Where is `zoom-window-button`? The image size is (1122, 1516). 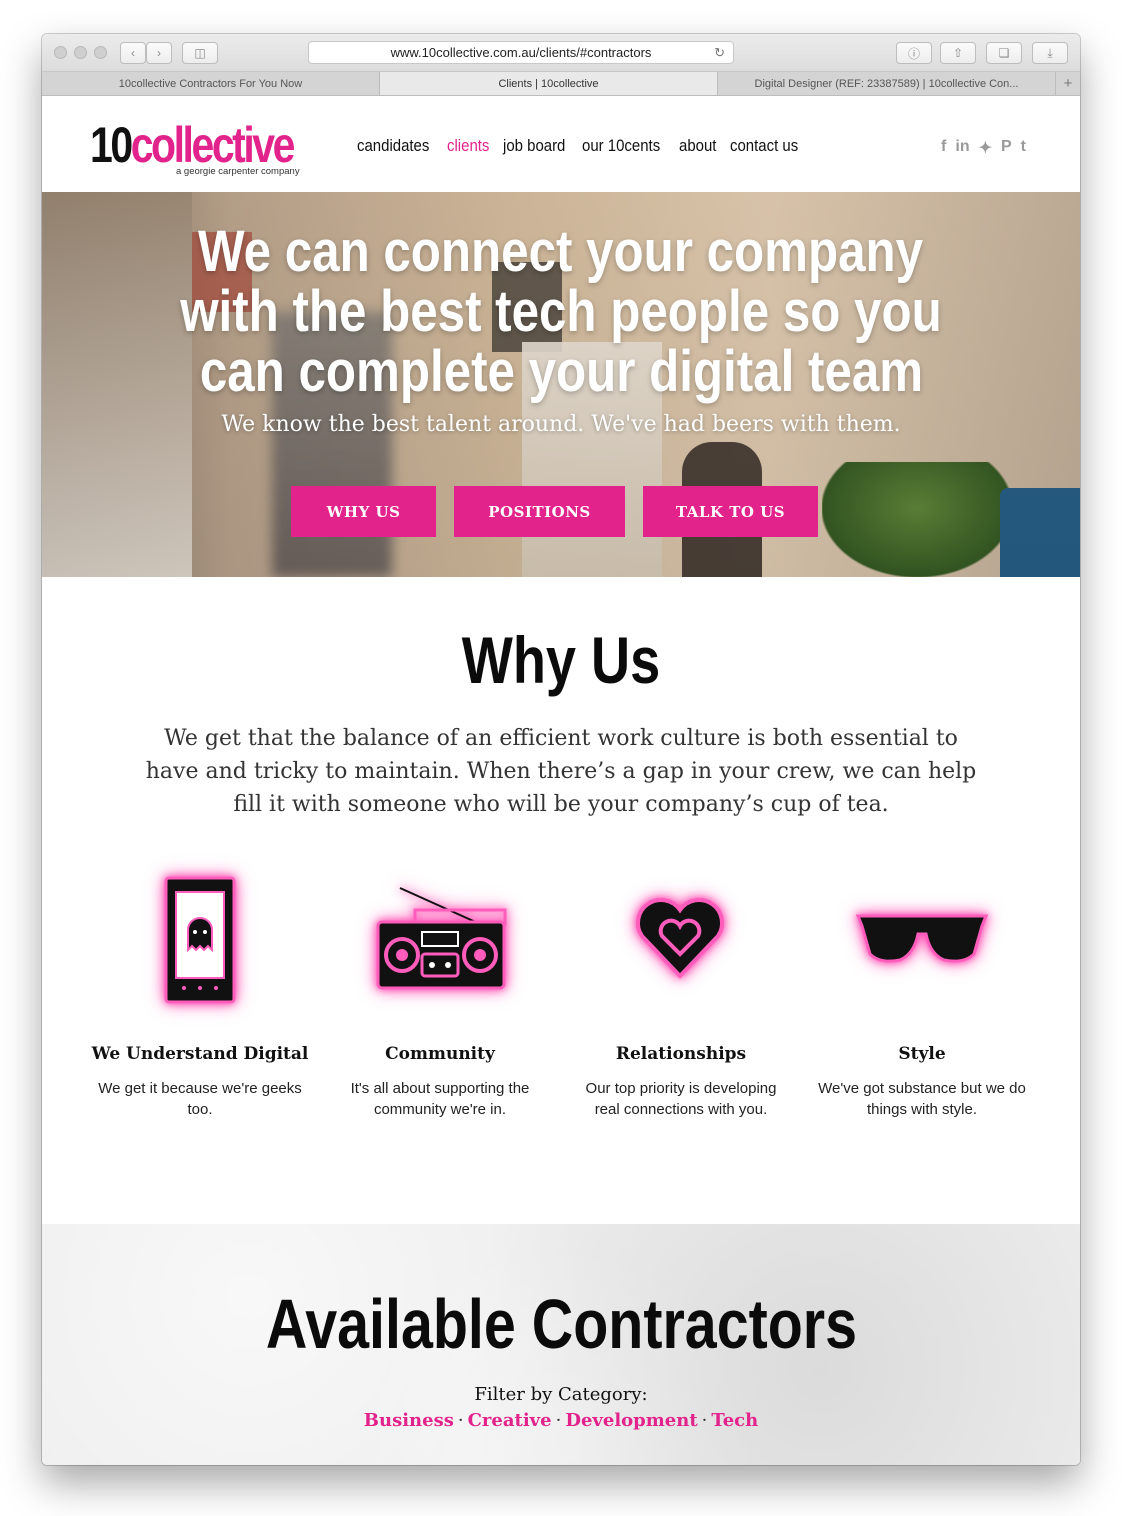
zoom-window-button is located at coordinates (100, 52).